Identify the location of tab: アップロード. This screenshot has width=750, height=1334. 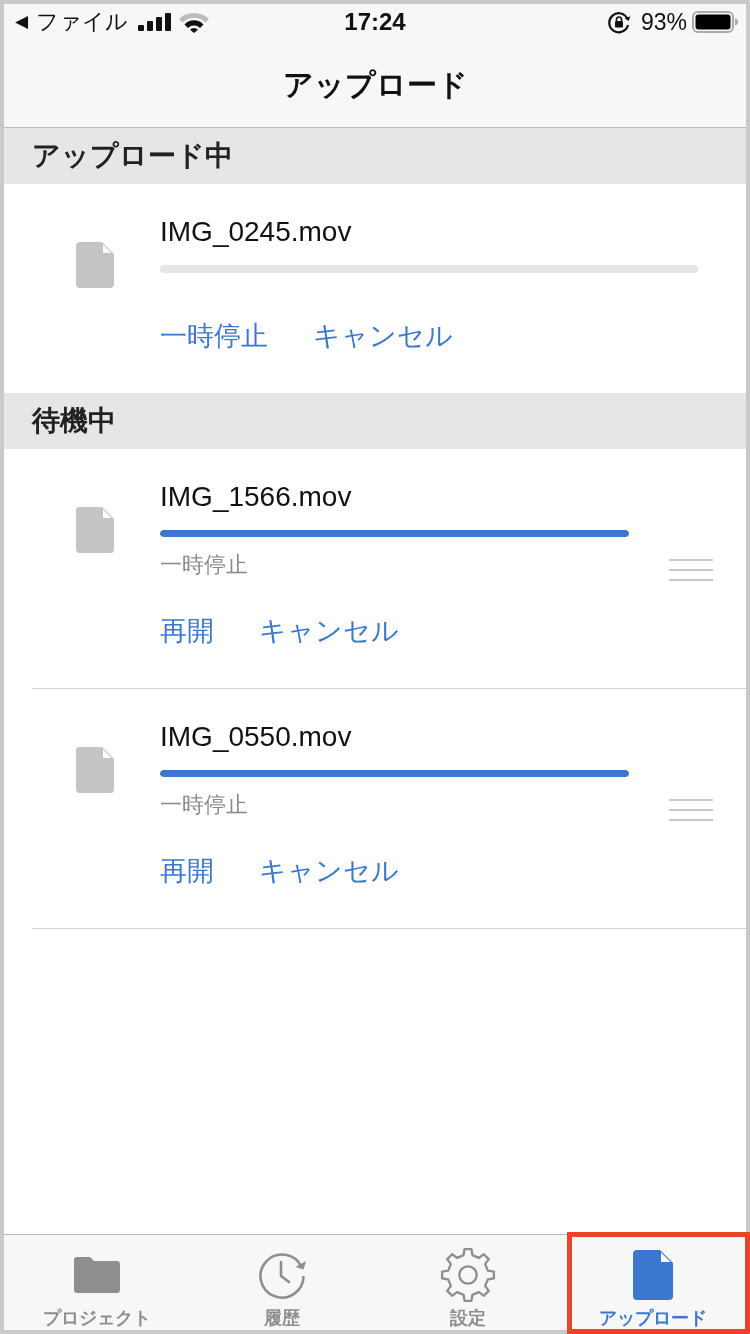
(653, 1282).